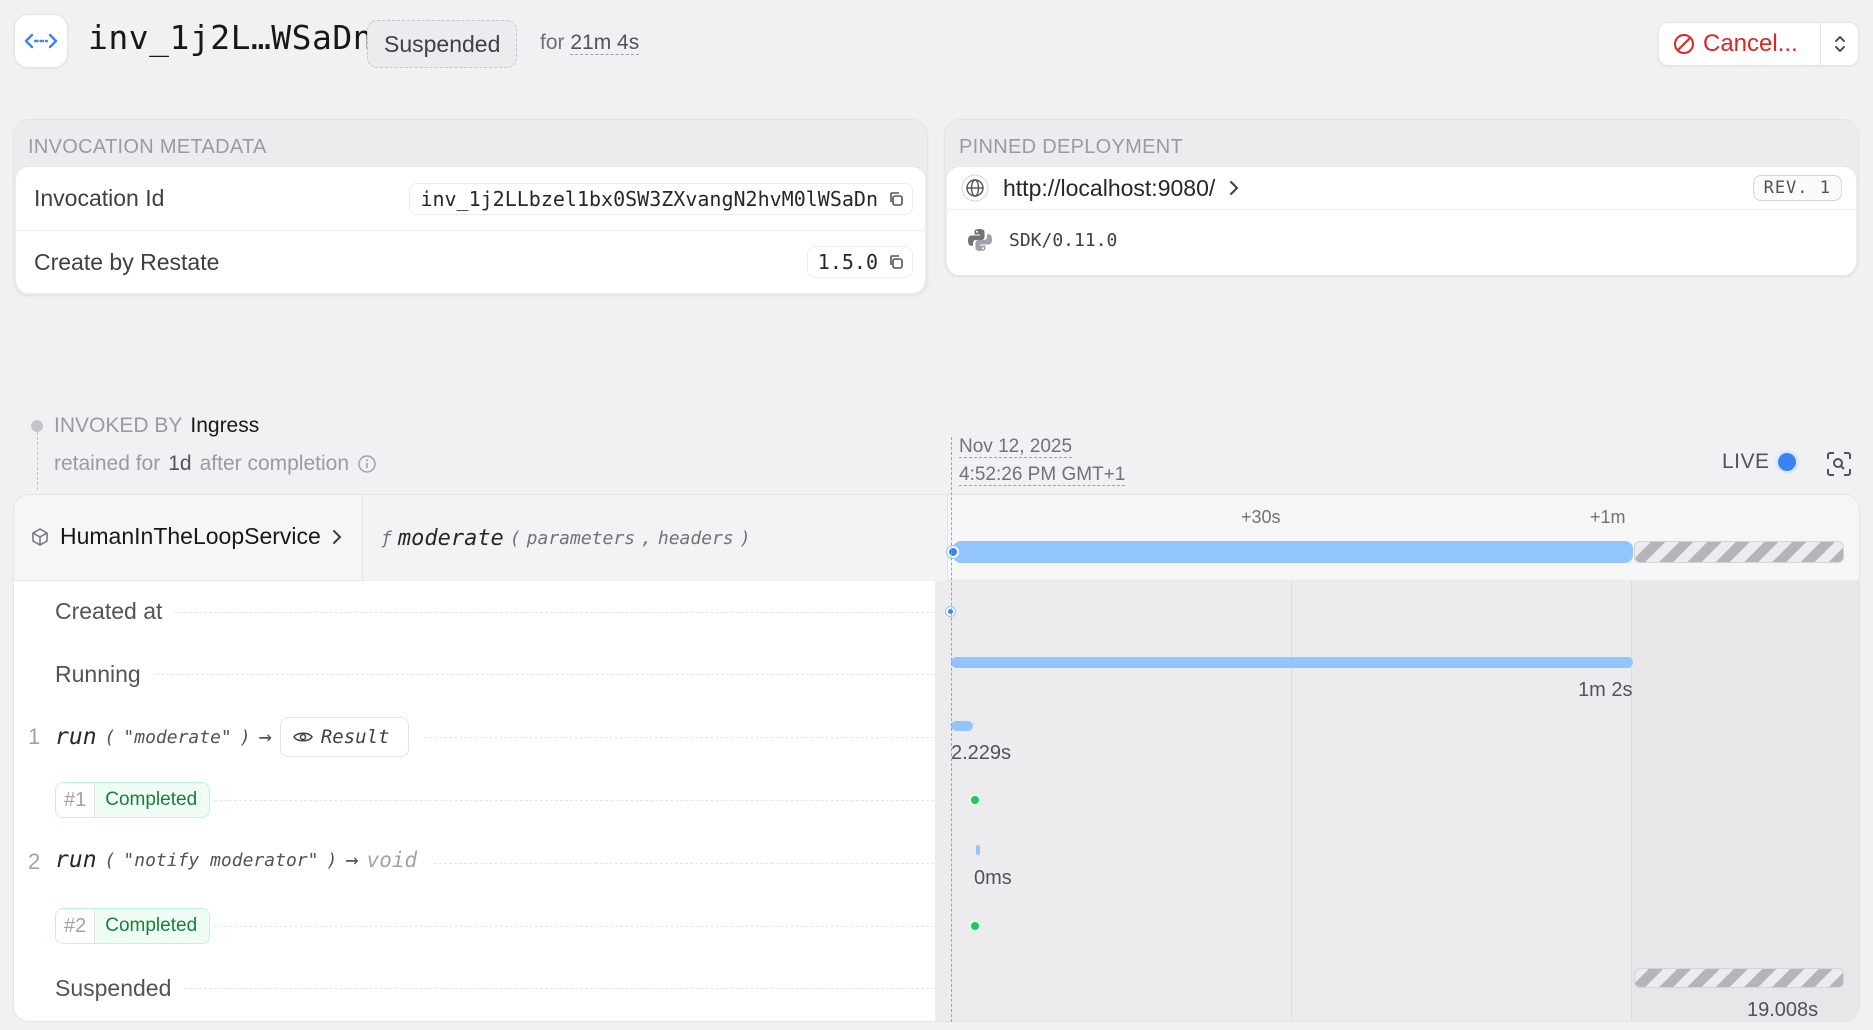  Describe the element at coordinates (581, 538) in the screenshot. I see `param: parameters` at that location.